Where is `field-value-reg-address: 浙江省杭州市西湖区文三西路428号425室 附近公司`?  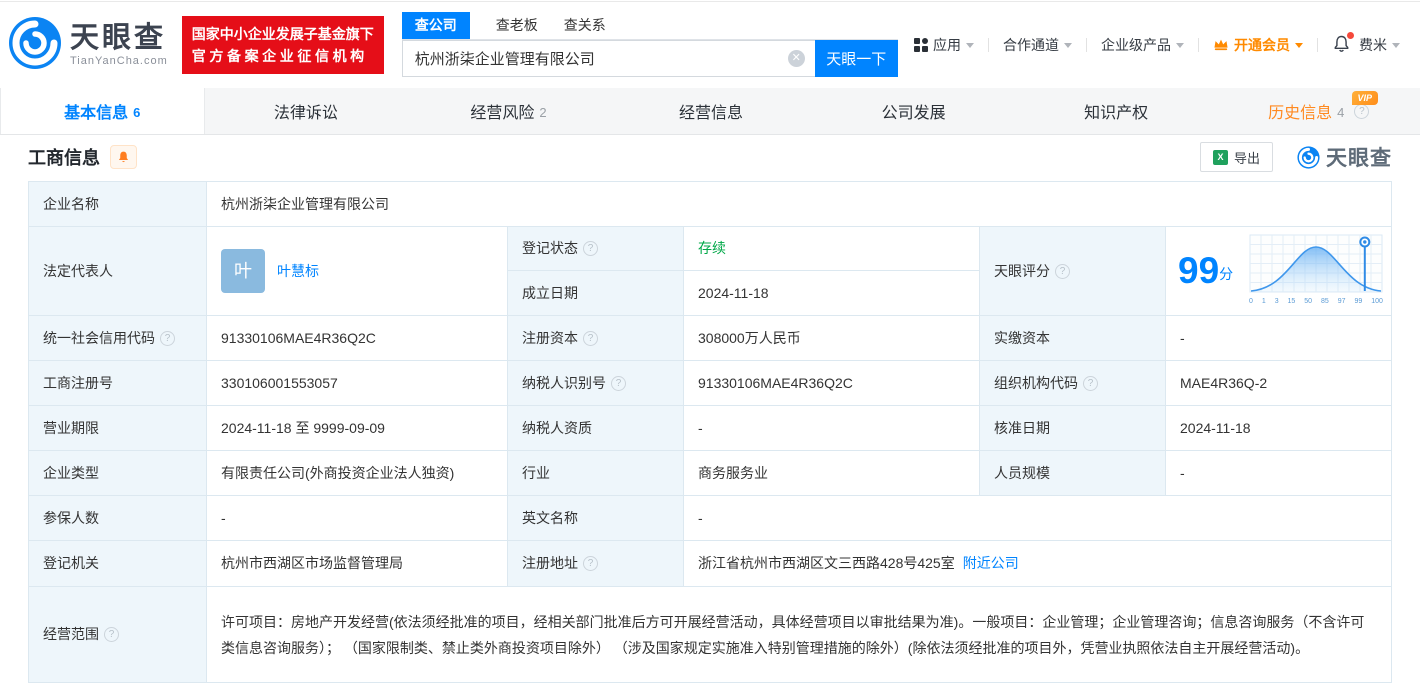
field-value-reg-address: 浙江省杭州市西湖区文三西路428号425室 附近公司 is located at coordinates (1037, 563).